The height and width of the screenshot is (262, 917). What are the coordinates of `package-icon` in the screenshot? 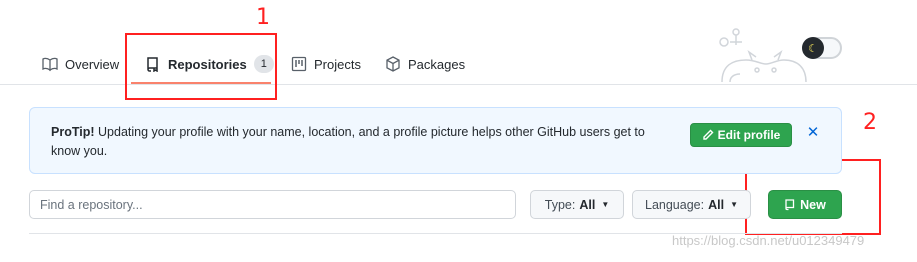 It's located at (393, 64).